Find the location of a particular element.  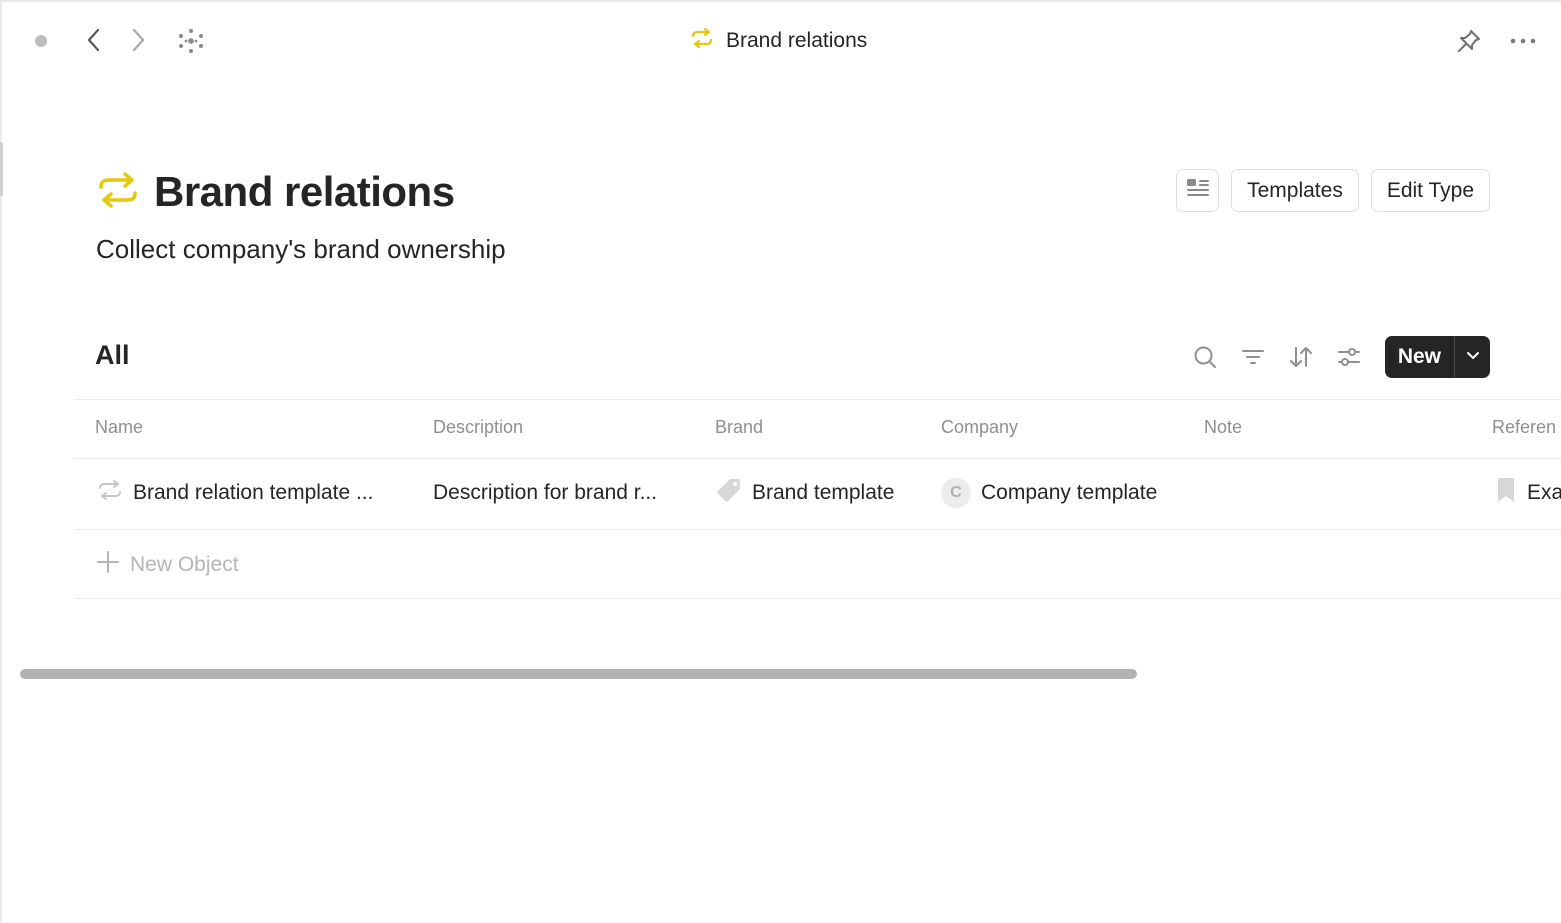

table-row-brand-cell: Brand template is located at coordinates (805, 493).